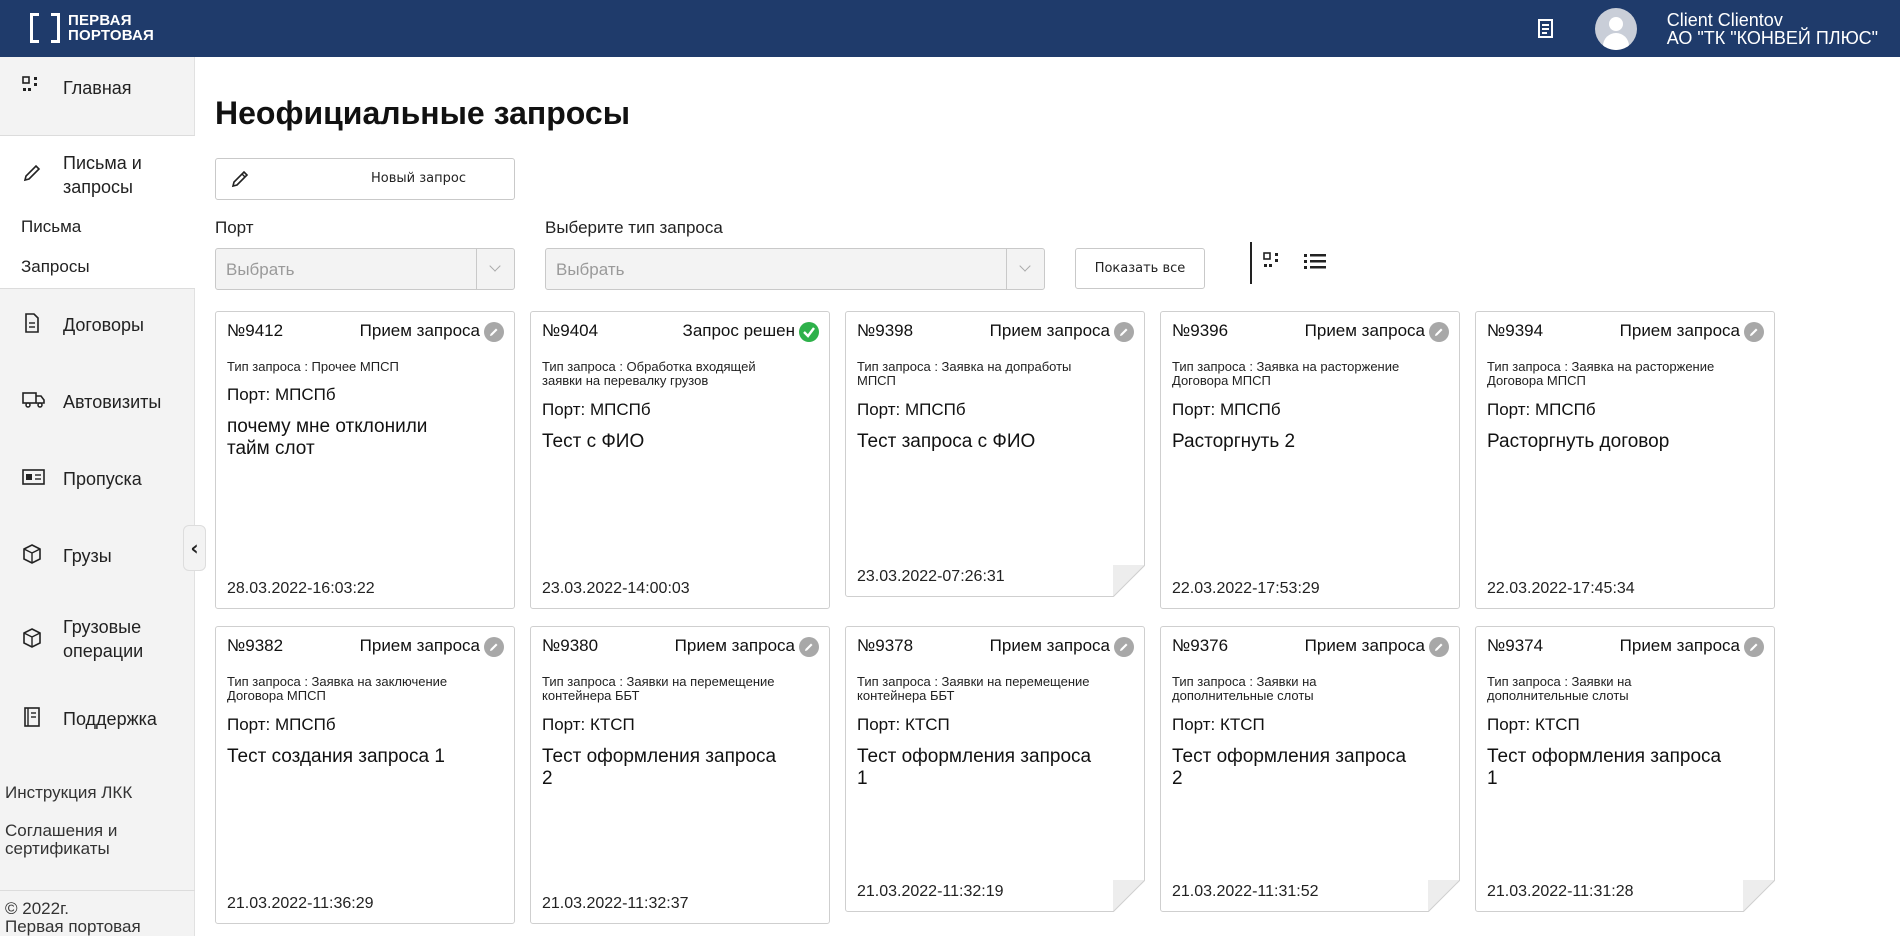  I want to click on show-all-button: Показать все, so click(1140, 268).